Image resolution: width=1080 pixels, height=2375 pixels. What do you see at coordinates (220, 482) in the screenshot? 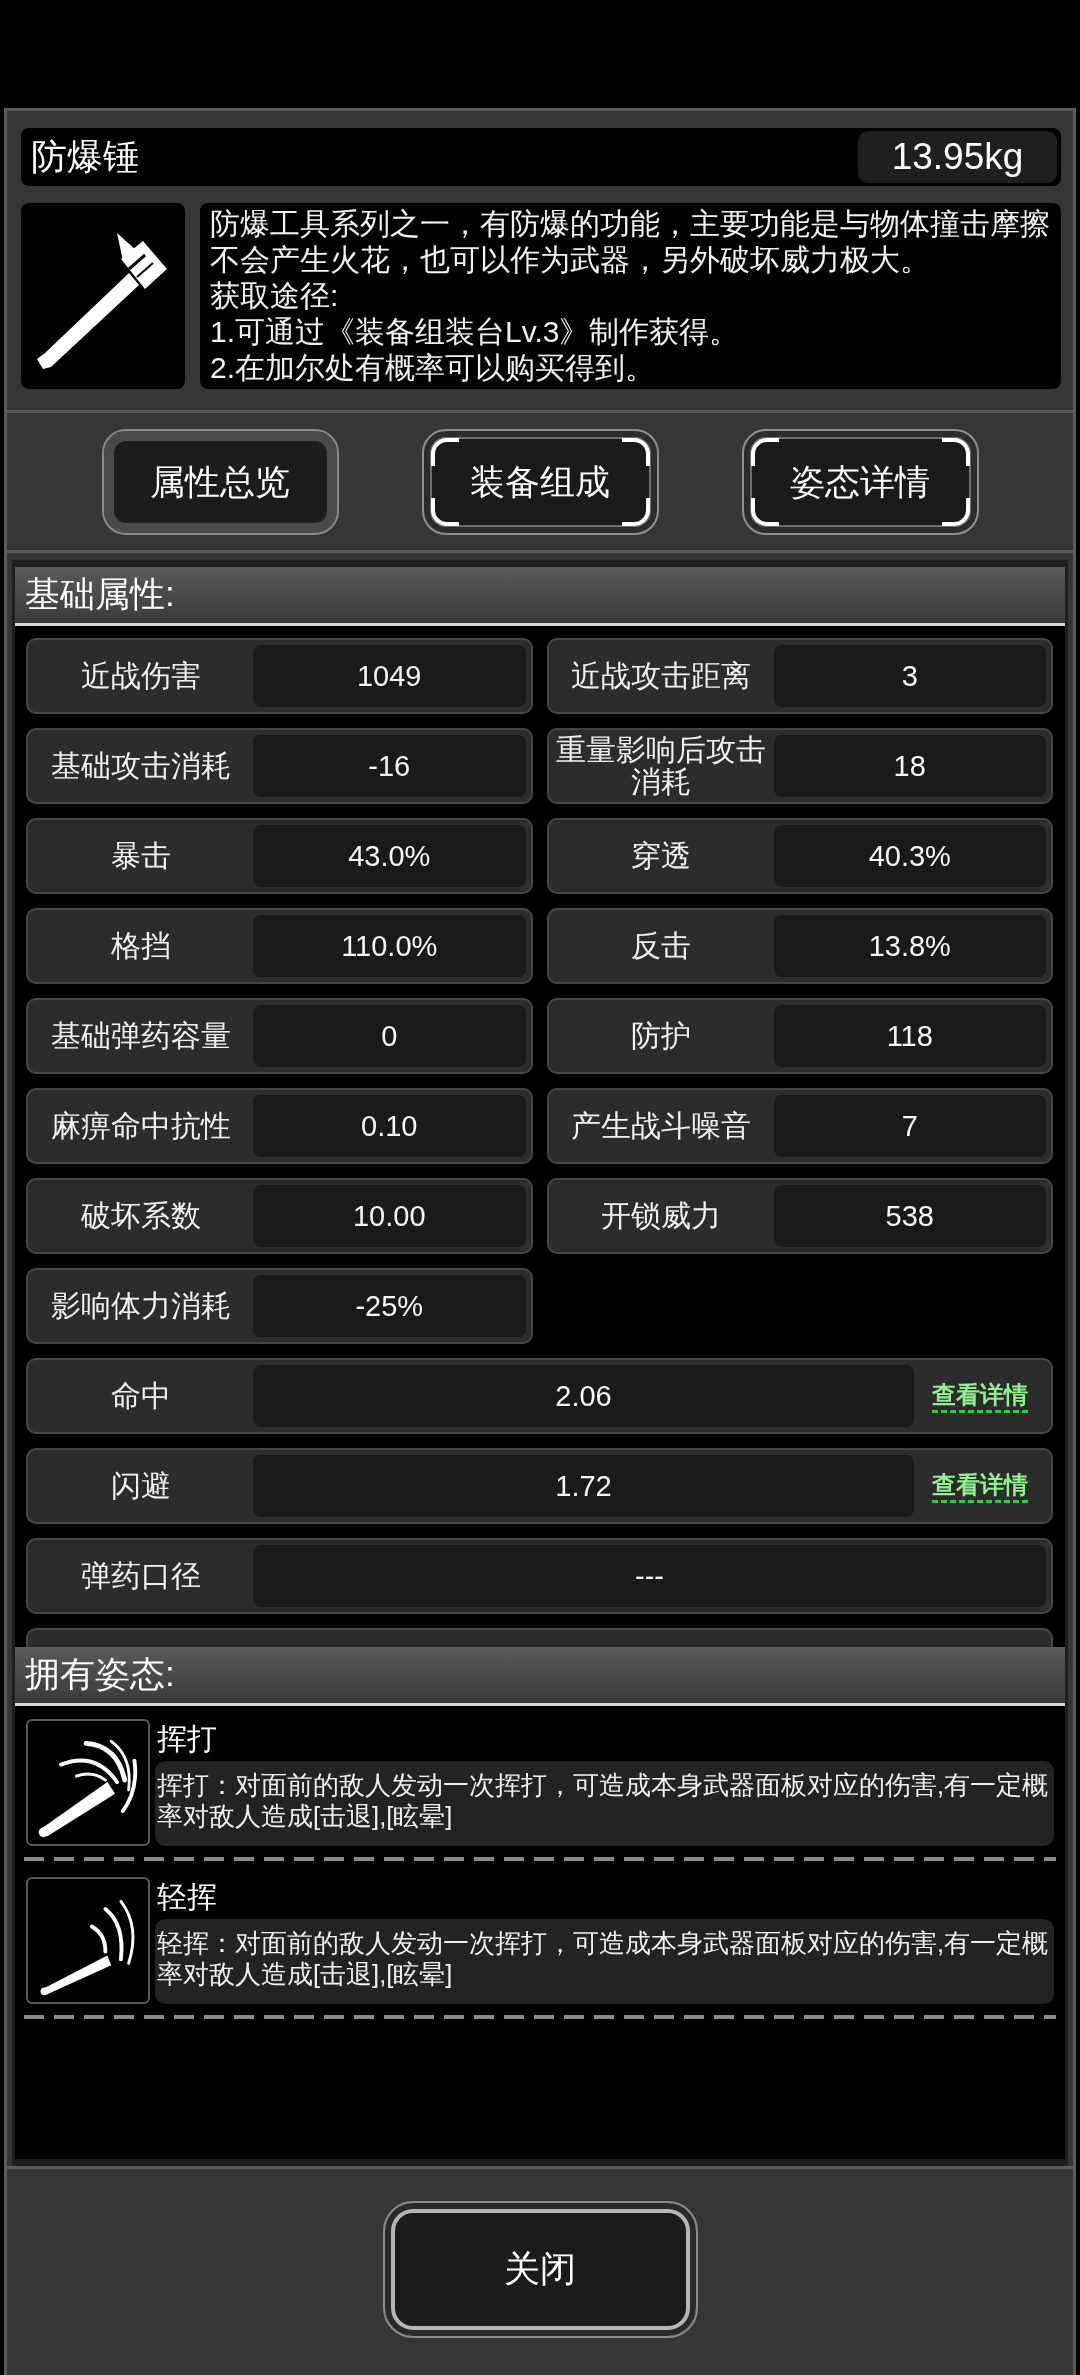
I see `tab: 属性总览` at bounding box center [220, 482].